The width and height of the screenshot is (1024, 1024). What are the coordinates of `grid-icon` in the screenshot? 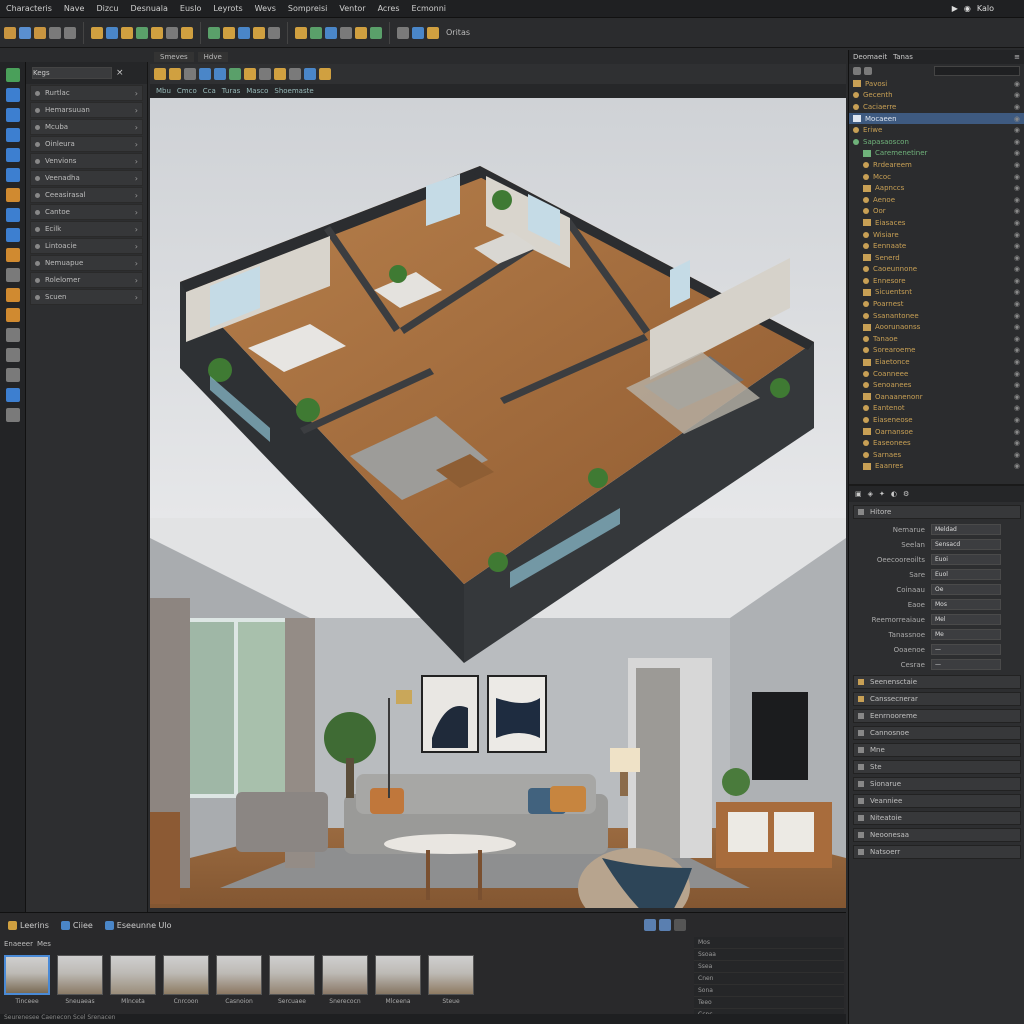 It's located at (316, 32).